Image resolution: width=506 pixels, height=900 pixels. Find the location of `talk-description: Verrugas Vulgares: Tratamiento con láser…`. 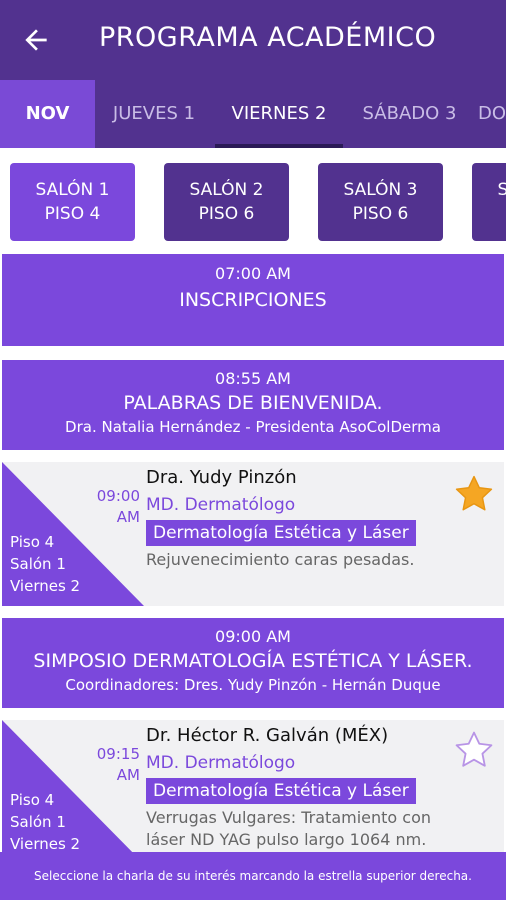

talk-description: Verrugas Vulgares: Tratamiento con láser… is located at coordinates (289, 828).